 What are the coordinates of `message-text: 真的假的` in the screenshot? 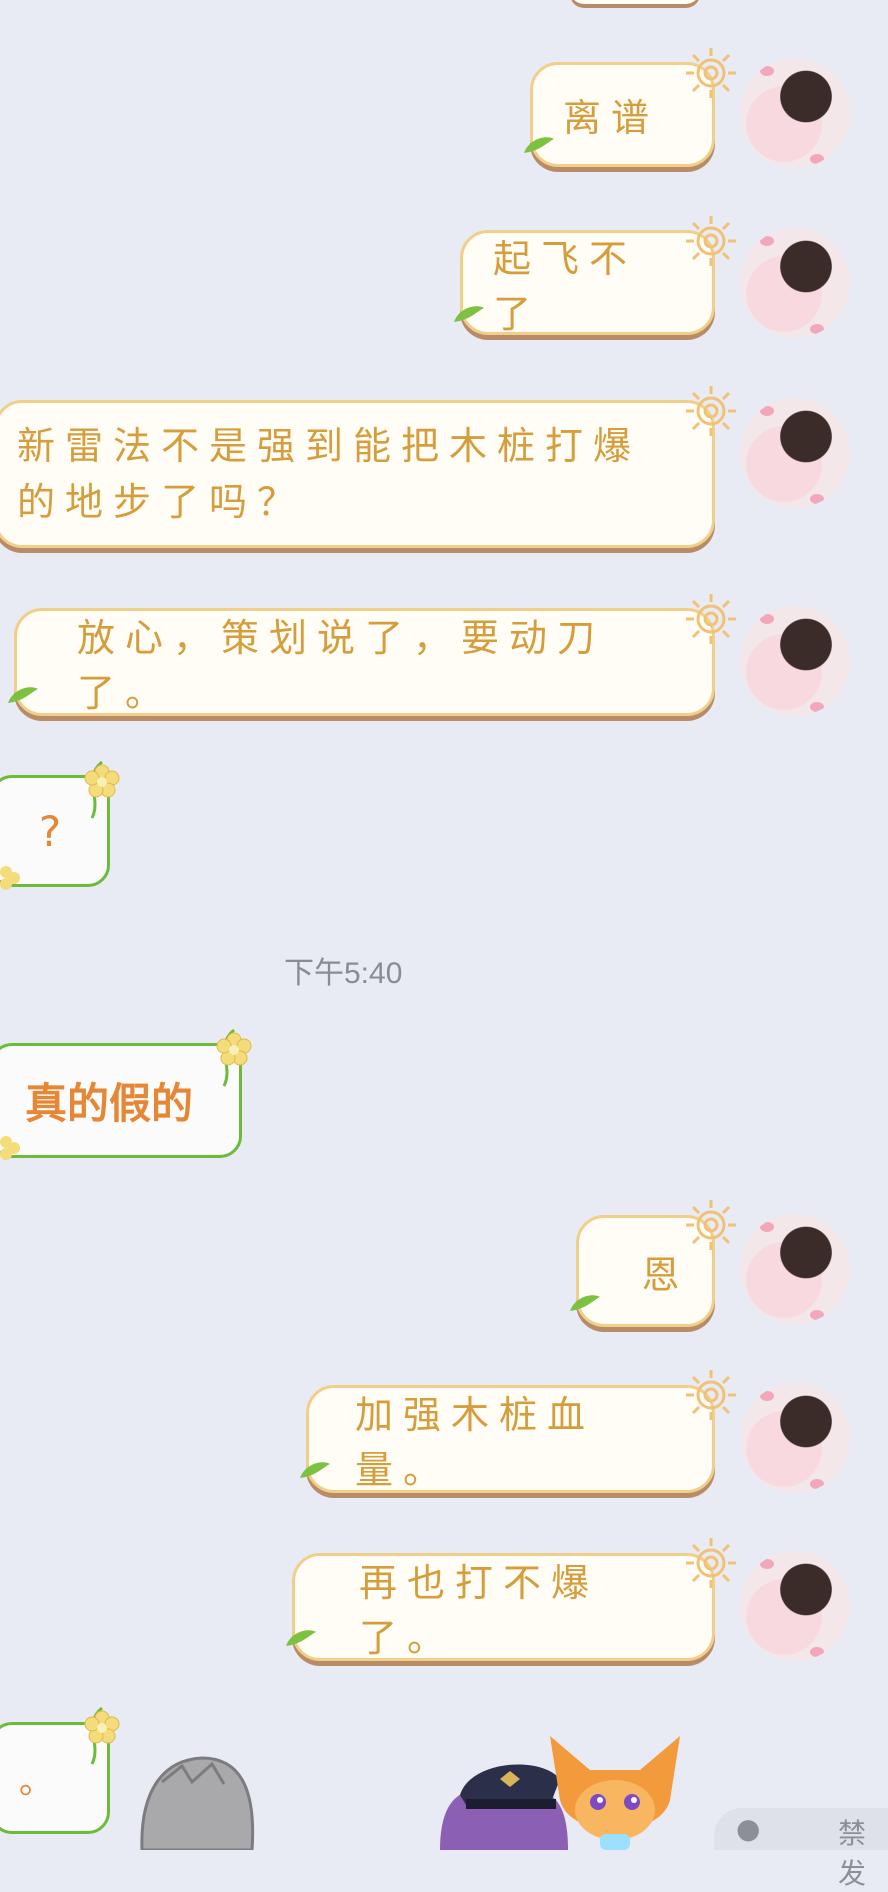 It's located at (109, 1103).